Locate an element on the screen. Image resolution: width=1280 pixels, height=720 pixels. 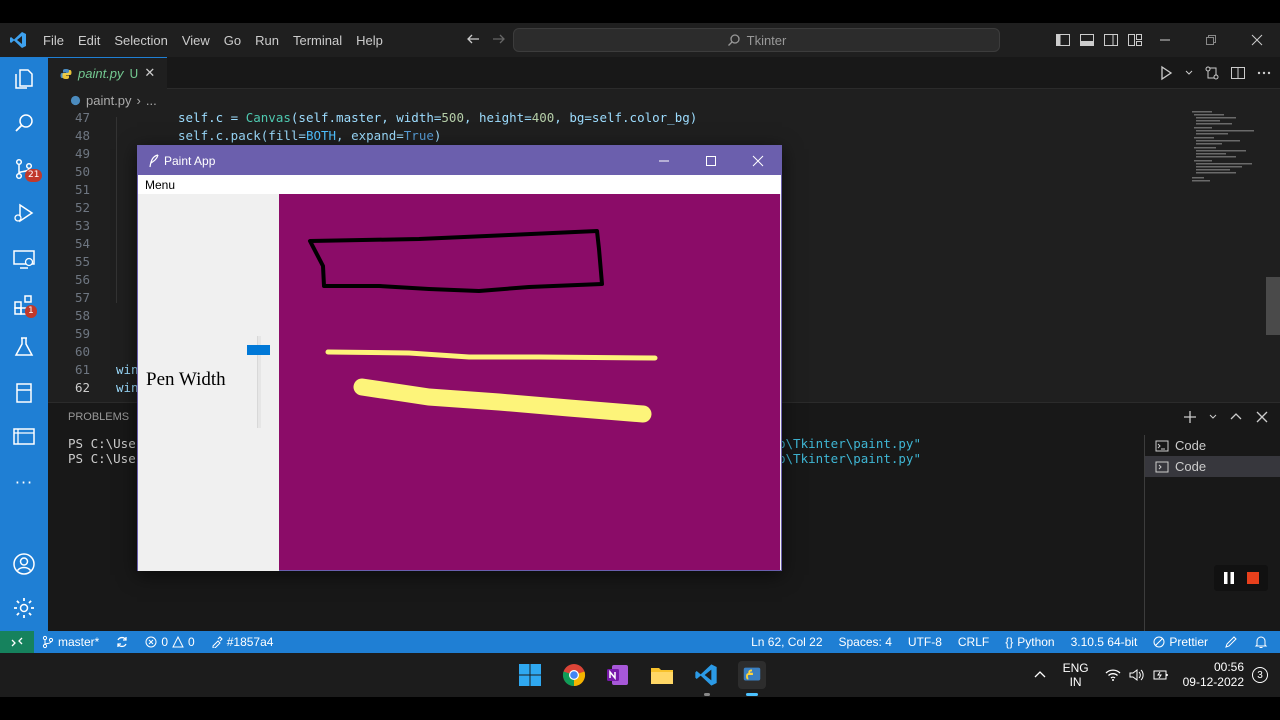
search-icon is located at coordinates (24, 123).